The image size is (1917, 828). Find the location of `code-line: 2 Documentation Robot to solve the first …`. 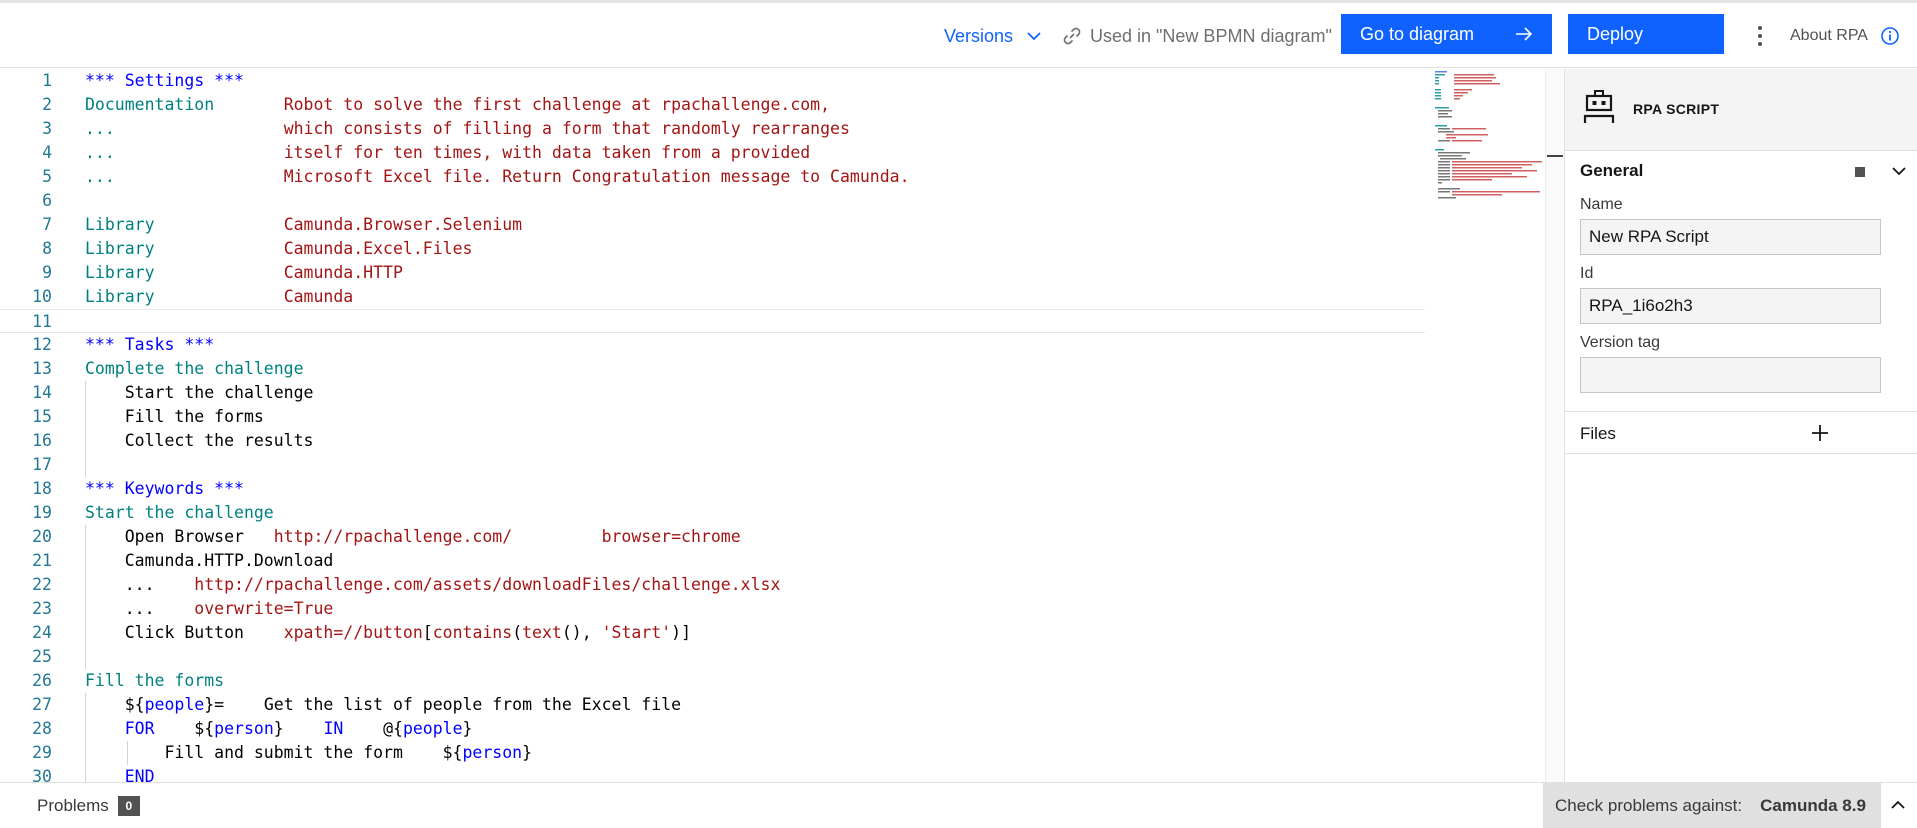

code-line: 2 Documentation Robot to solve the first … is located at coordinates (712, 105).